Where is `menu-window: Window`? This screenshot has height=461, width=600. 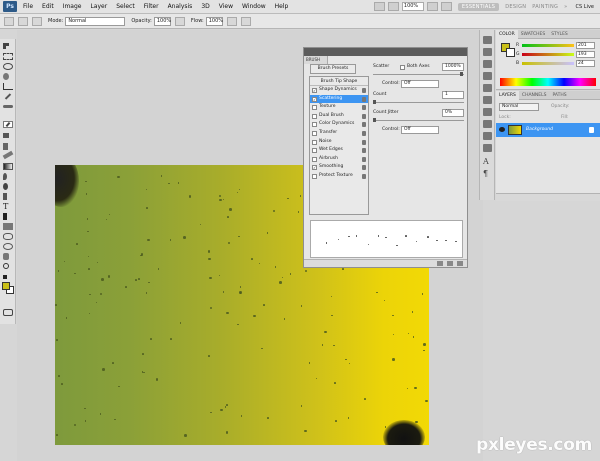
menu-window: Window is located at coordinates (254, 6).